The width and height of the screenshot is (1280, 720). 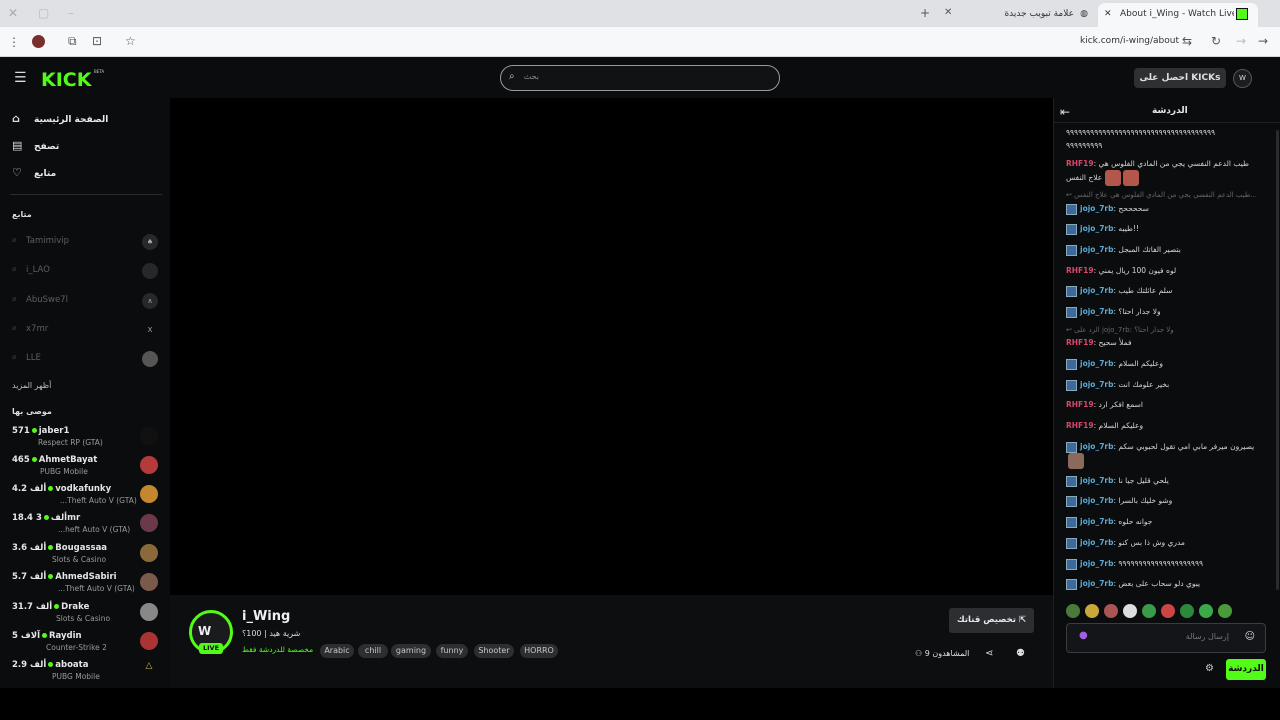 What do you see at coordinates (1129, 41) in the screenshot?
I see `url-text: kick.com/i-wing/about` at bounding box center [1129, 41].